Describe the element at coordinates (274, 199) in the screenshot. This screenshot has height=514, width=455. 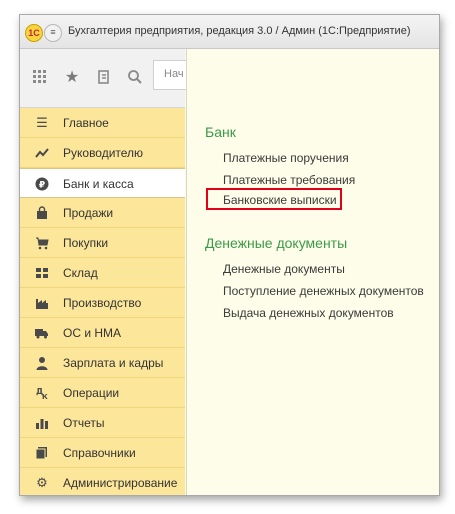
I see `highlight-box` at that location.